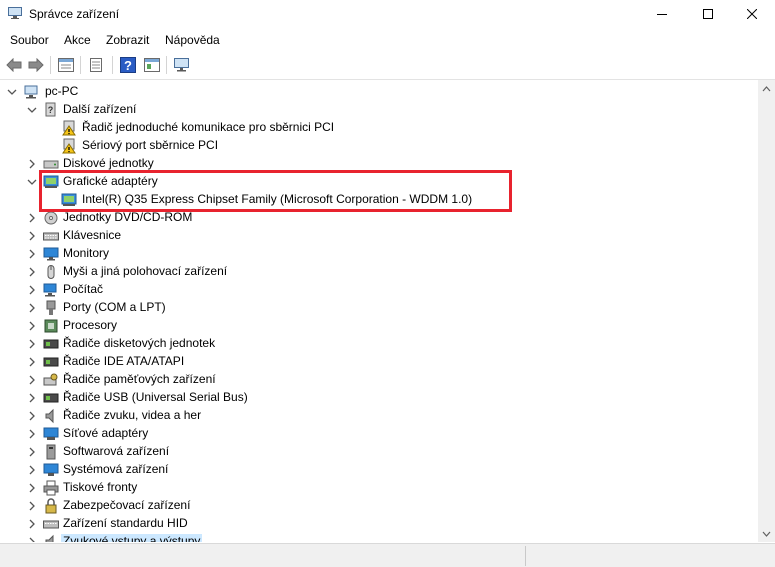 The height and width of the screenshot is (567, 775). I want to click on tree-category-floppy-controllers: Řadiče disketových jednotek, so click(380, 344).